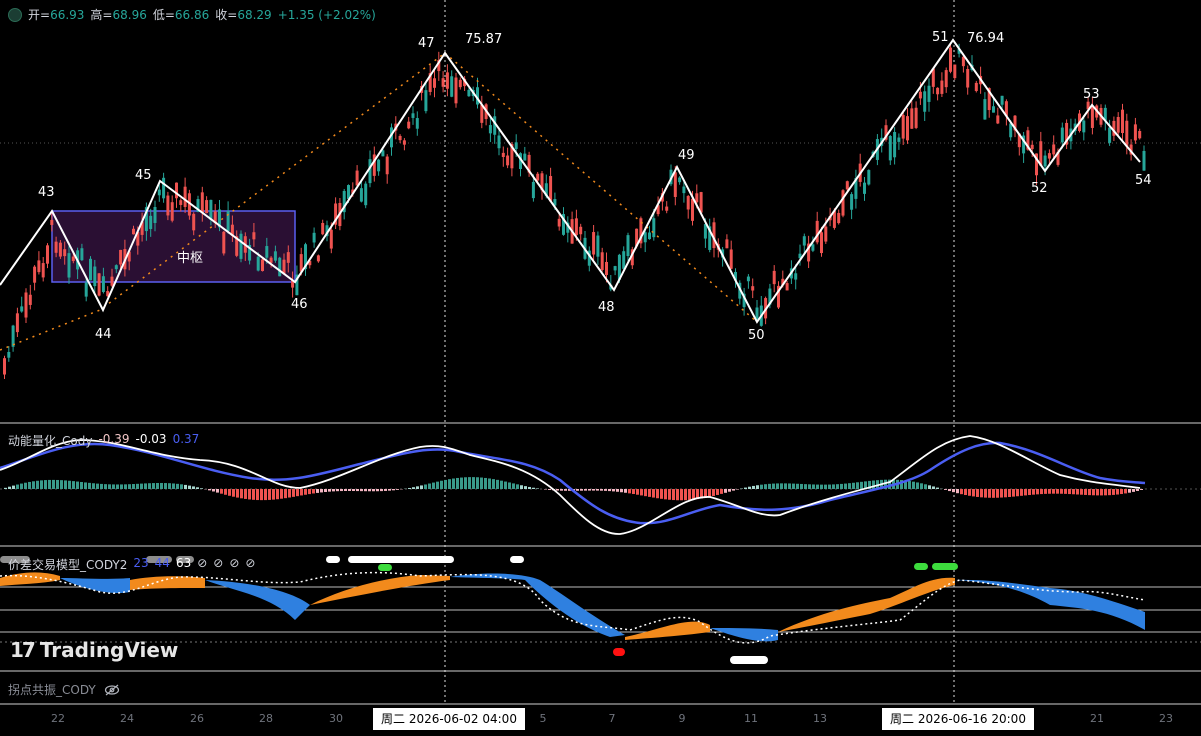  Describe the element at coordinates (131, 564) in the screenshot. I see `cody2-indicator-legend: 价差交易模型_CODY2 23 44 63 ⊘ ⊘ ⊘ ⊘` at that location.